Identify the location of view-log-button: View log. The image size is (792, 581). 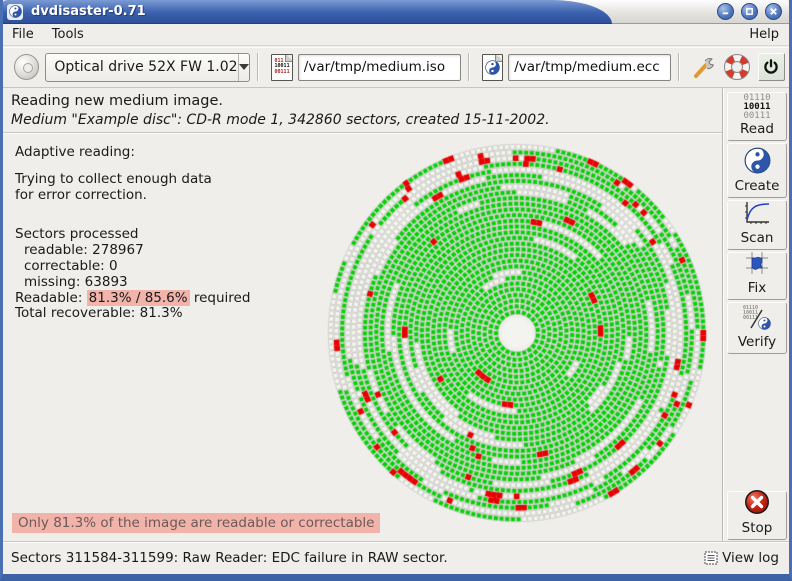
(741, 558).